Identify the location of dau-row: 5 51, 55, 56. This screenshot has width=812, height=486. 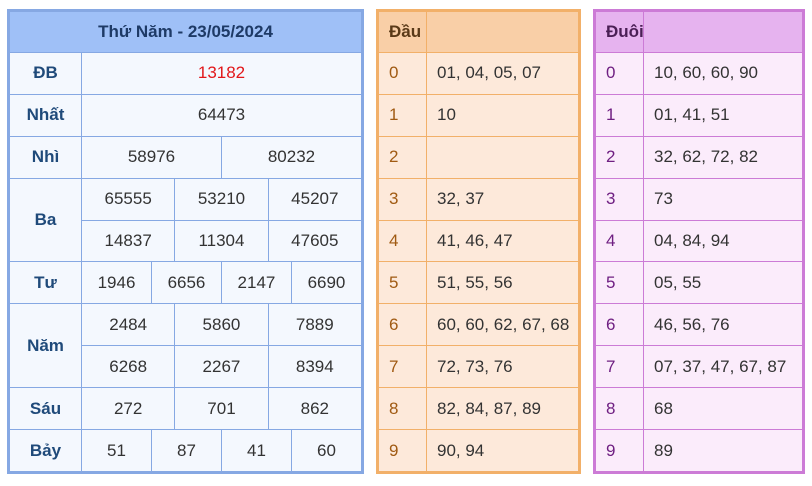
(478, 283).